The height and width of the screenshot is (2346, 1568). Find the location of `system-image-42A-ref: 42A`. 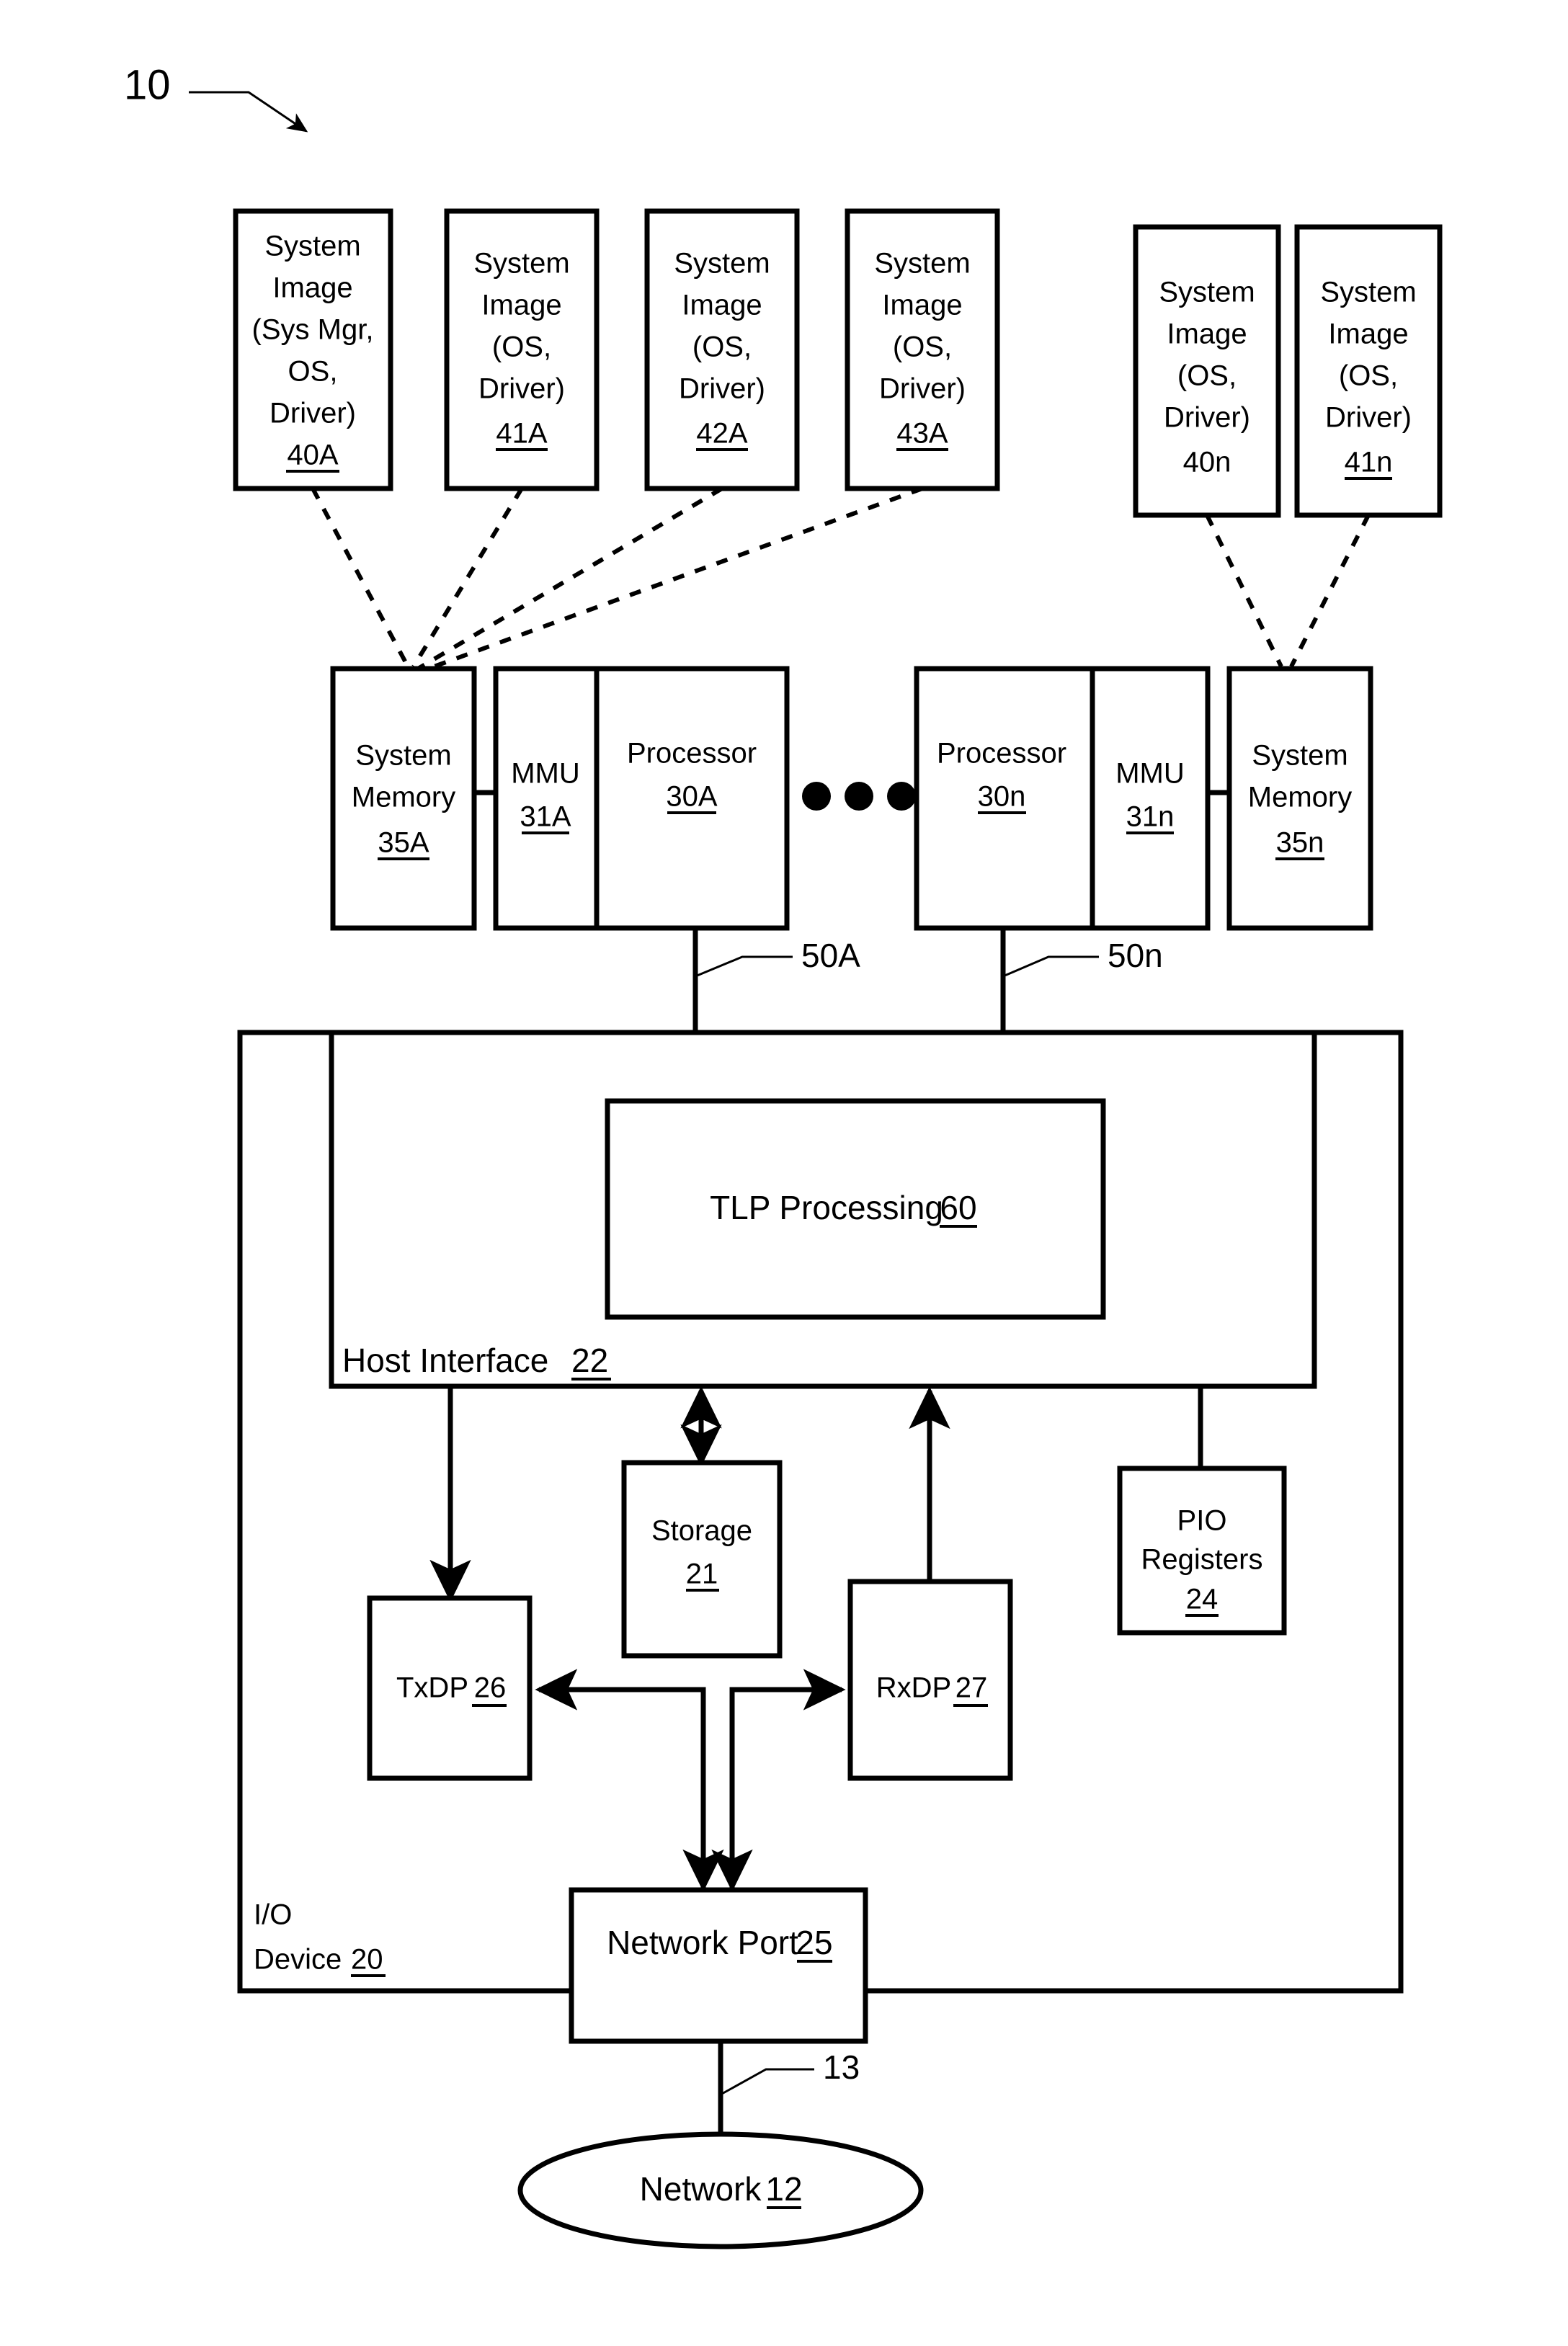

system-image-42A-ref: 42A is located at coordinates (721, 434).